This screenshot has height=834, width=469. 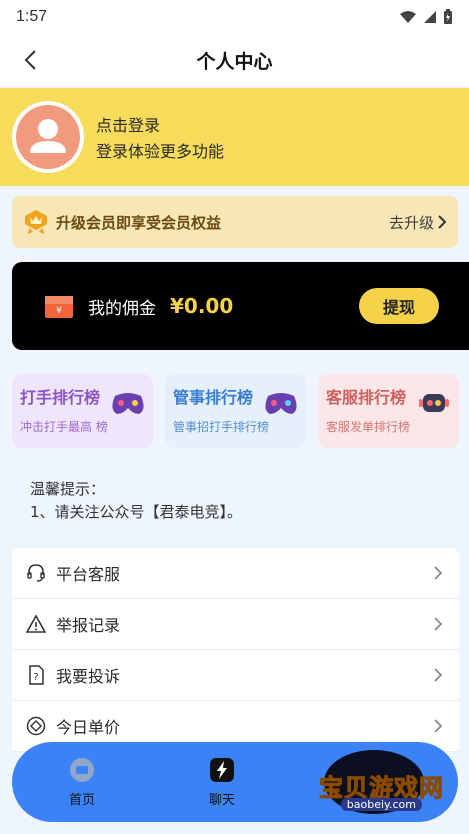 What do you see at coordinates (430, 17) in the screenshot?
I see `signal-icon` at bounding box center [430, 17].